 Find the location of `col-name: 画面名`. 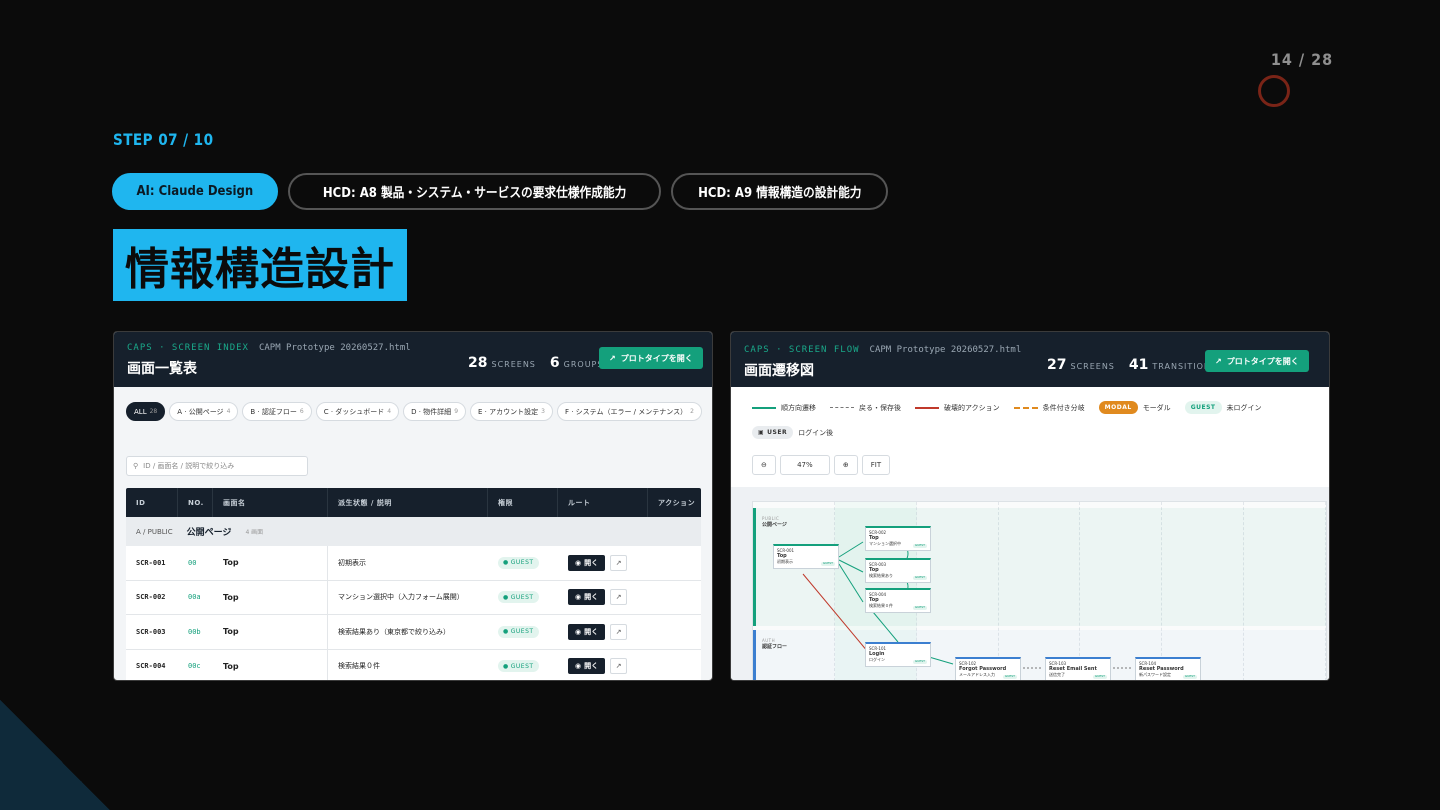

col-name: 画面名 is located at coordinates (270, 502).